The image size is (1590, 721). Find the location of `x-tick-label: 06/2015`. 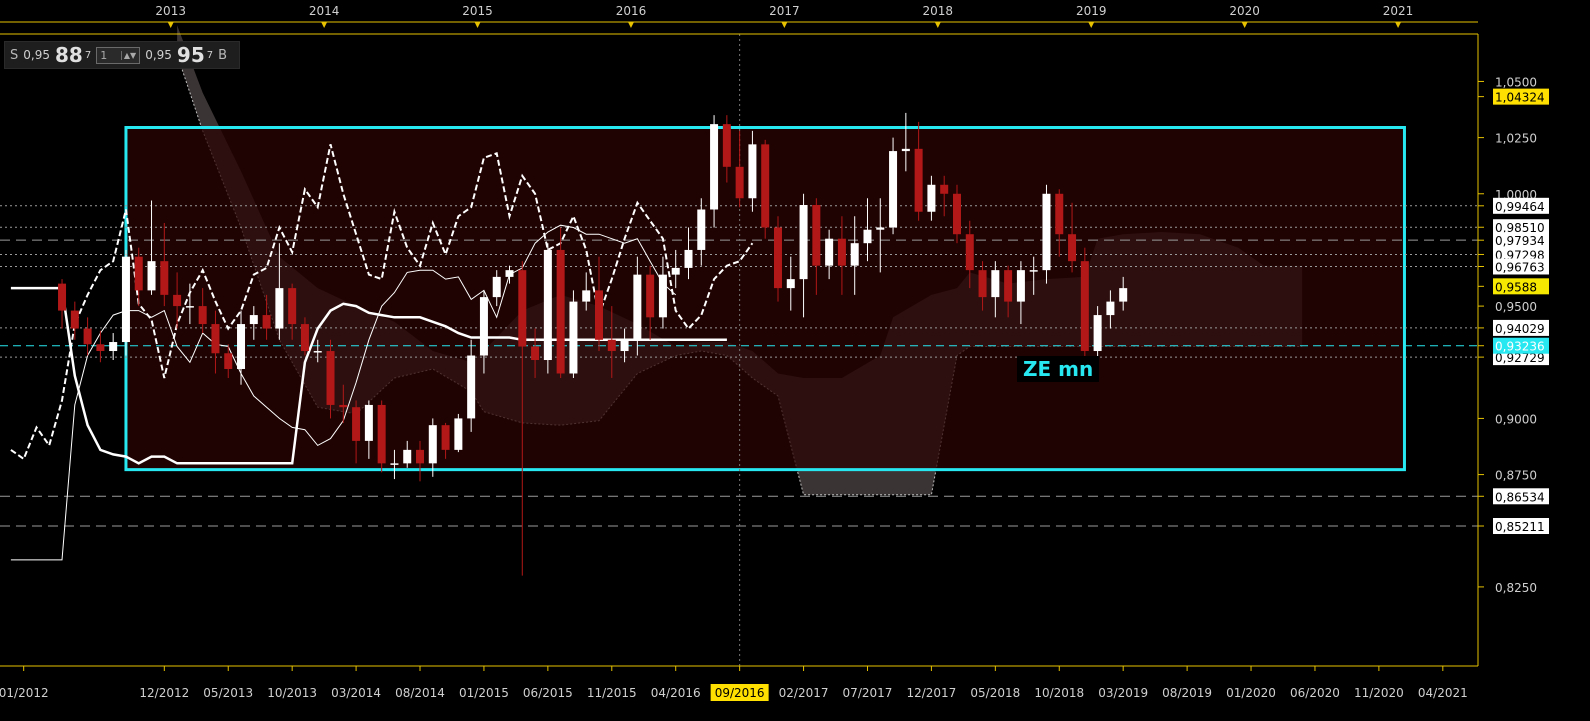

x-tick-label: 06/2015 is located at coordinates (548, 693).